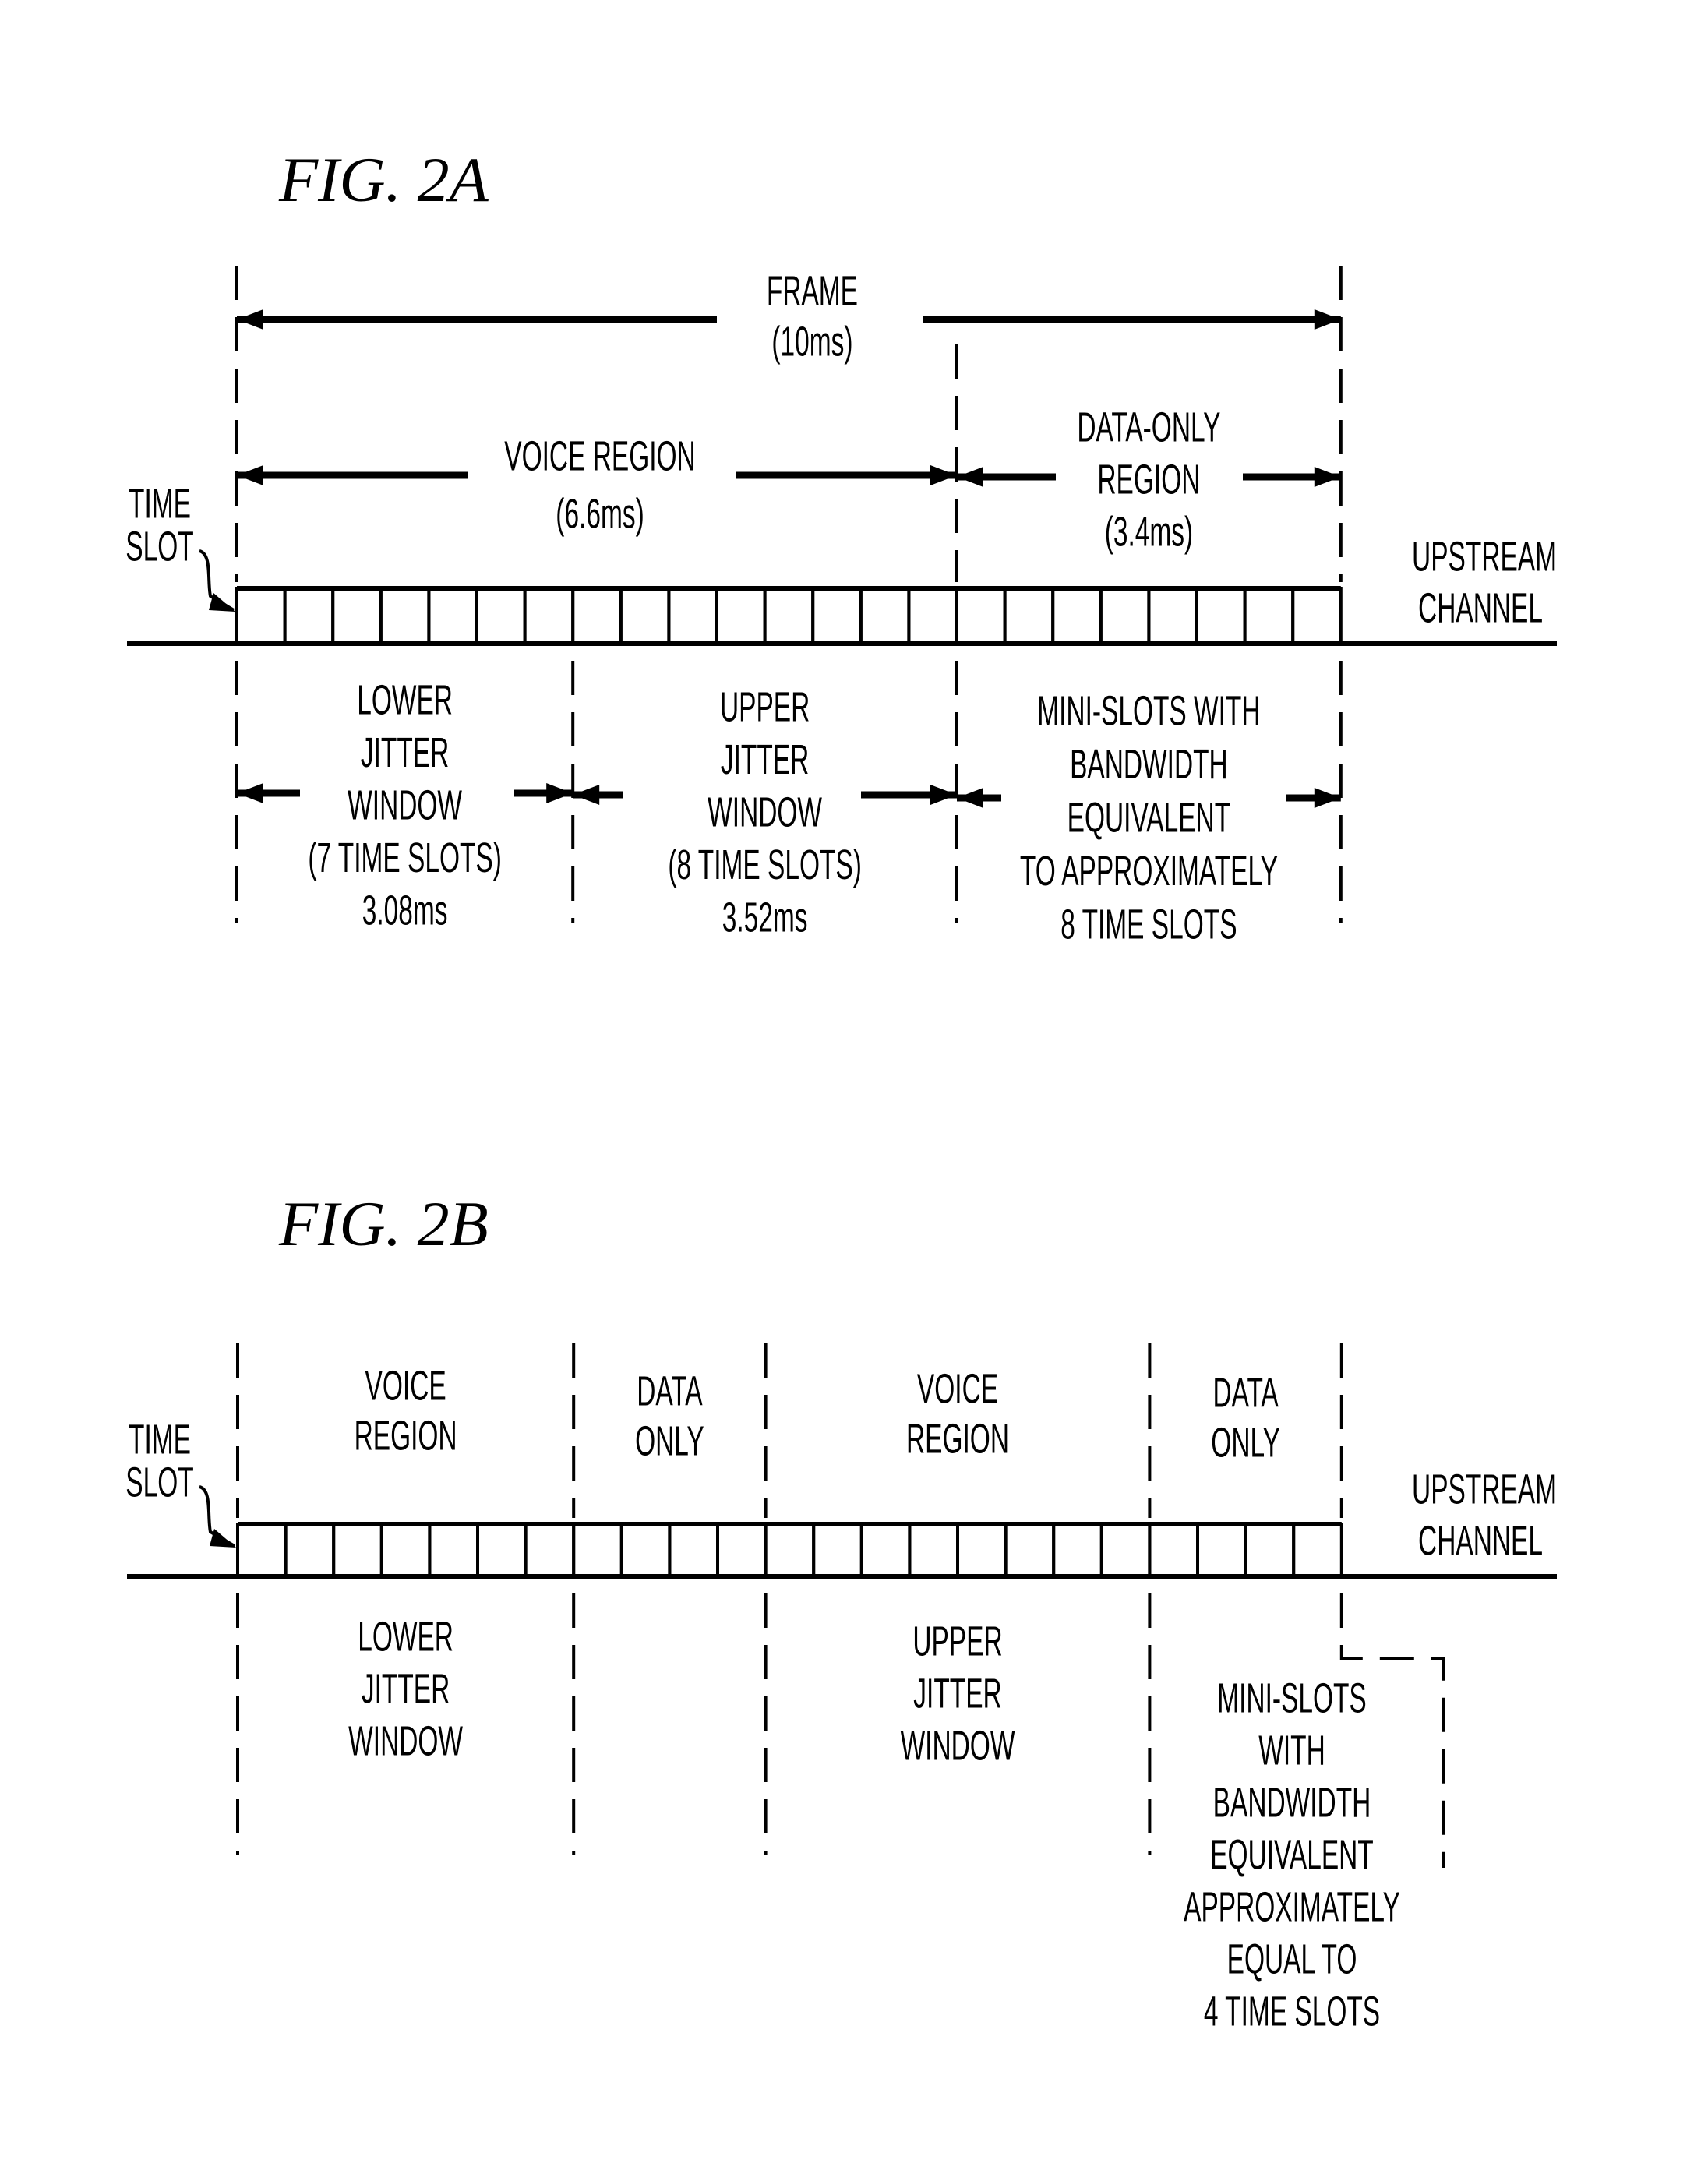 This screenshot has width=1708, height=2167. I want to click on mini-slots-label-line6: EQUAL TO, so click(1292, 1958).